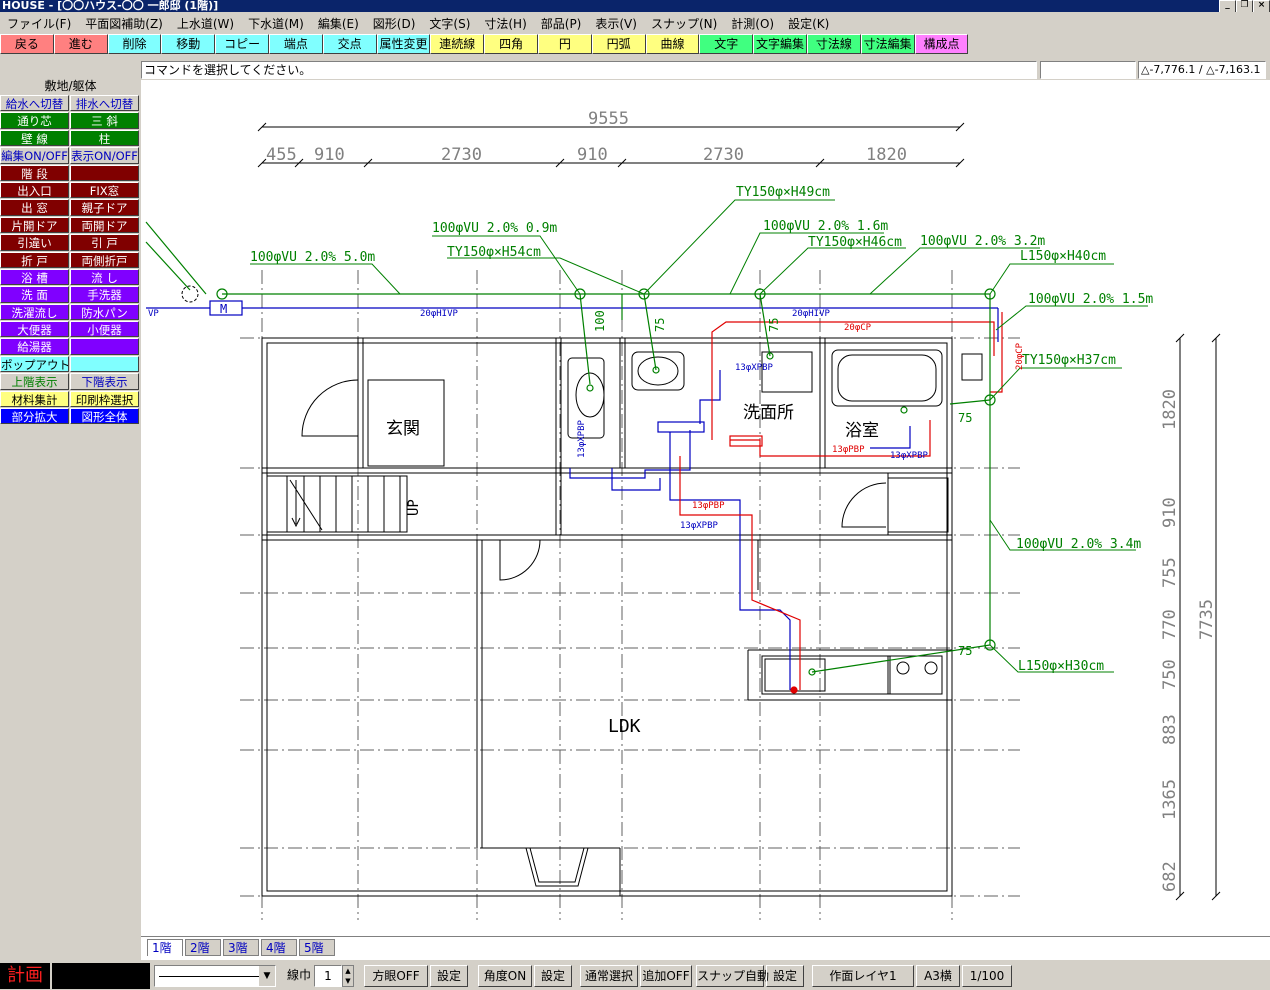 The width and height of the screenshot is (1270, 990). What do you see at coordinates (27, 44) in the screenshot?
I see `toolbar-button-0: 戻る` at bounding box center [27, 44].